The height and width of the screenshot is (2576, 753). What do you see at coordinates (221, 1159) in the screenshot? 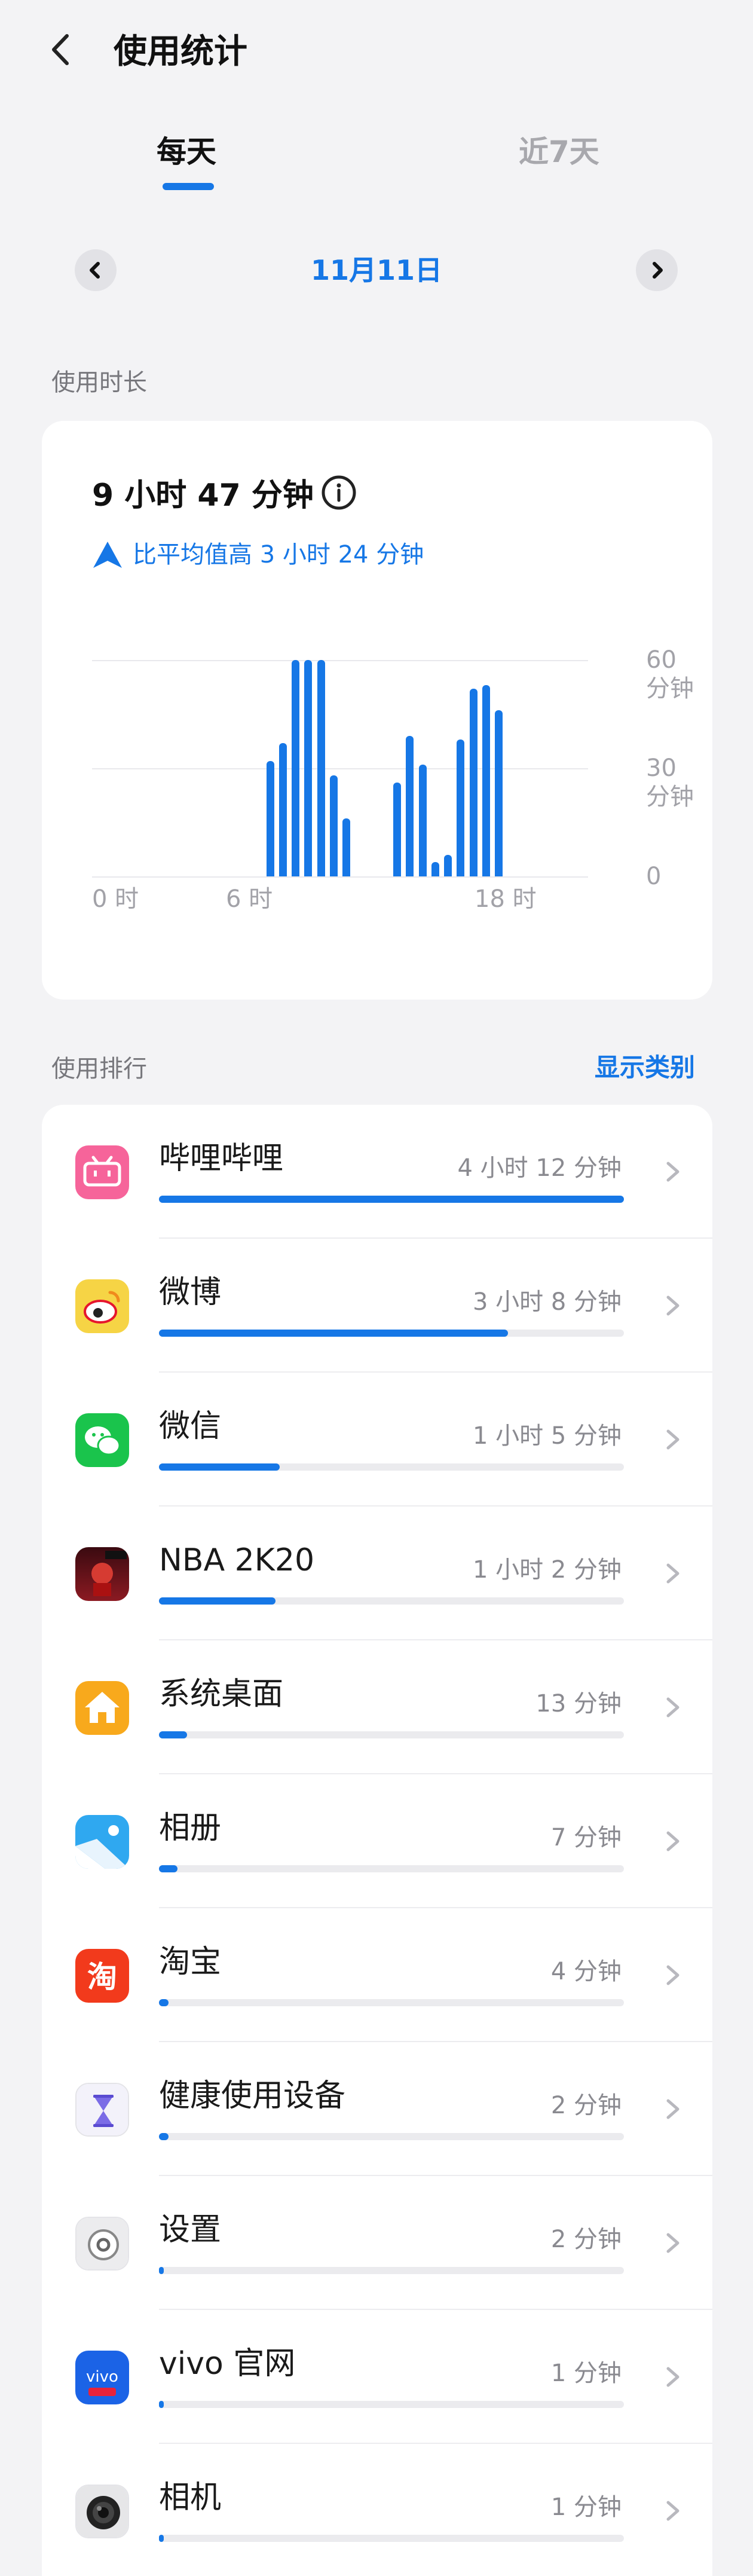
I see `app-name: 哔哩哔哩` at bounding box center [221, 1159].